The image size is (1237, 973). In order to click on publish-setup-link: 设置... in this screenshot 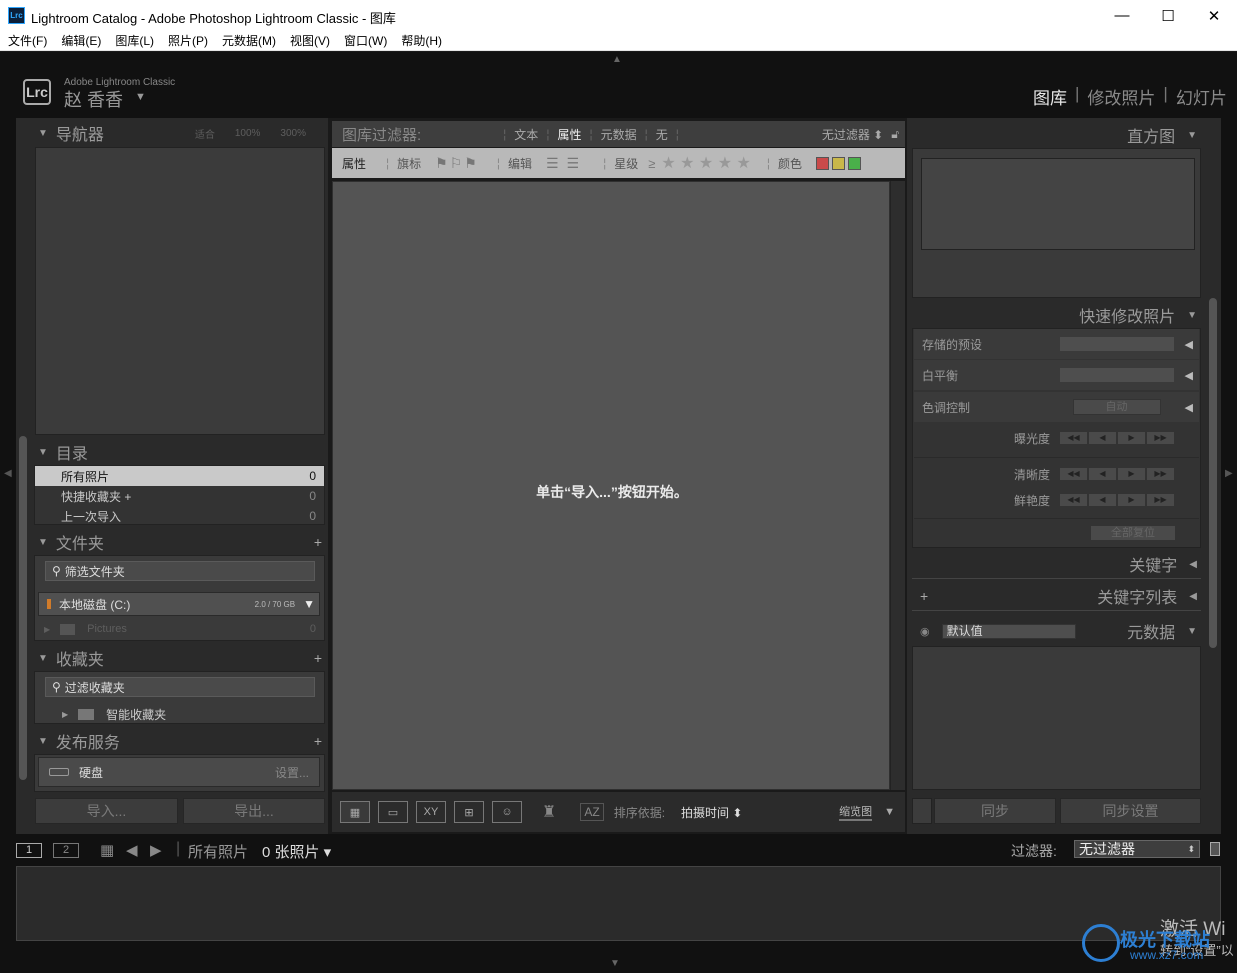, I will do `click(292, 772)`.